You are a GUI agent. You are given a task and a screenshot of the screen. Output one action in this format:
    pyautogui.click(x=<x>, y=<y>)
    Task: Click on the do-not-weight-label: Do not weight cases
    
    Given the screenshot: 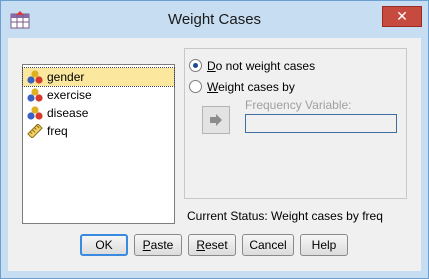 What is the action you would take?
    pyautogui.click(x=261, y=66)
    